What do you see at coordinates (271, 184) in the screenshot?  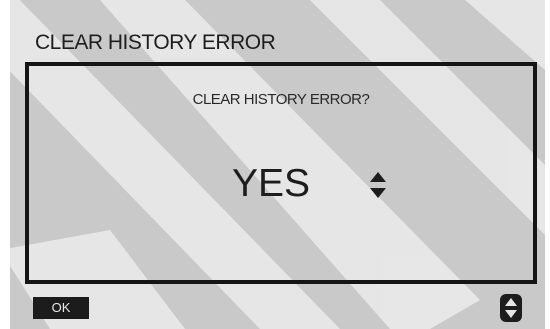 I see `selected-value: YES` at bounding box center [271, 184].